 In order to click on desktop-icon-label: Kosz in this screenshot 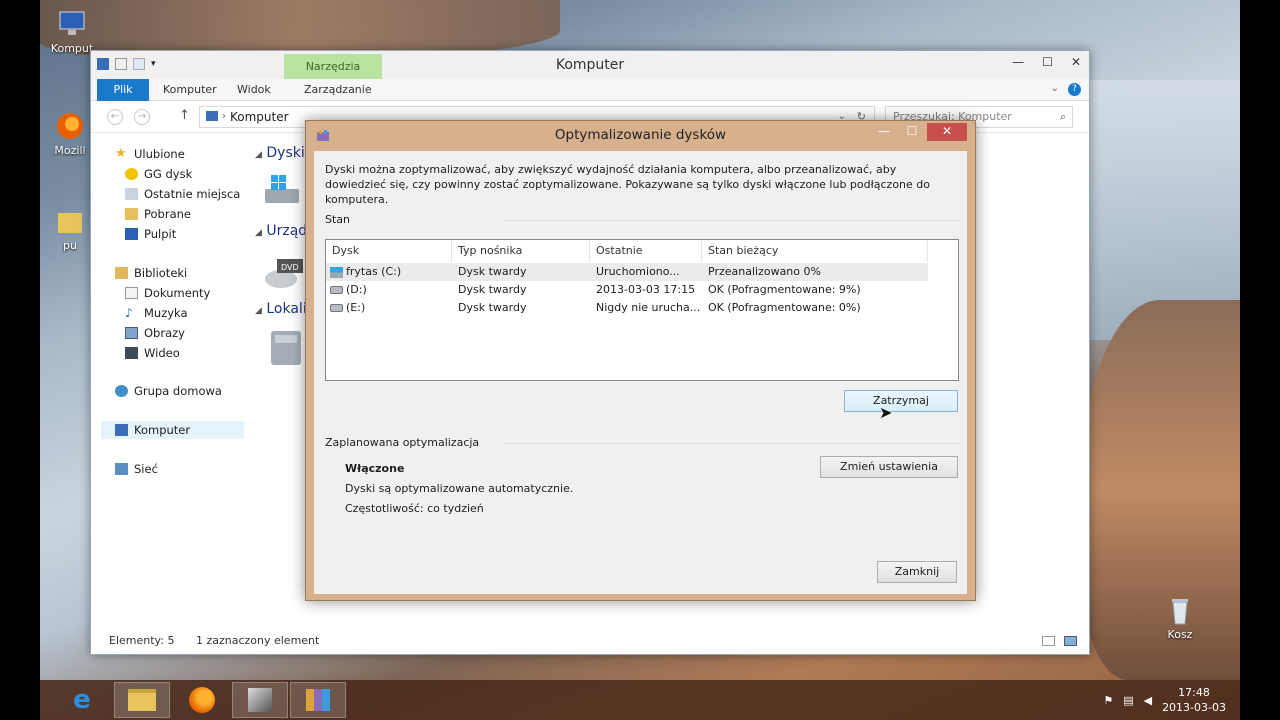, I will do `click(1180, 634)`.